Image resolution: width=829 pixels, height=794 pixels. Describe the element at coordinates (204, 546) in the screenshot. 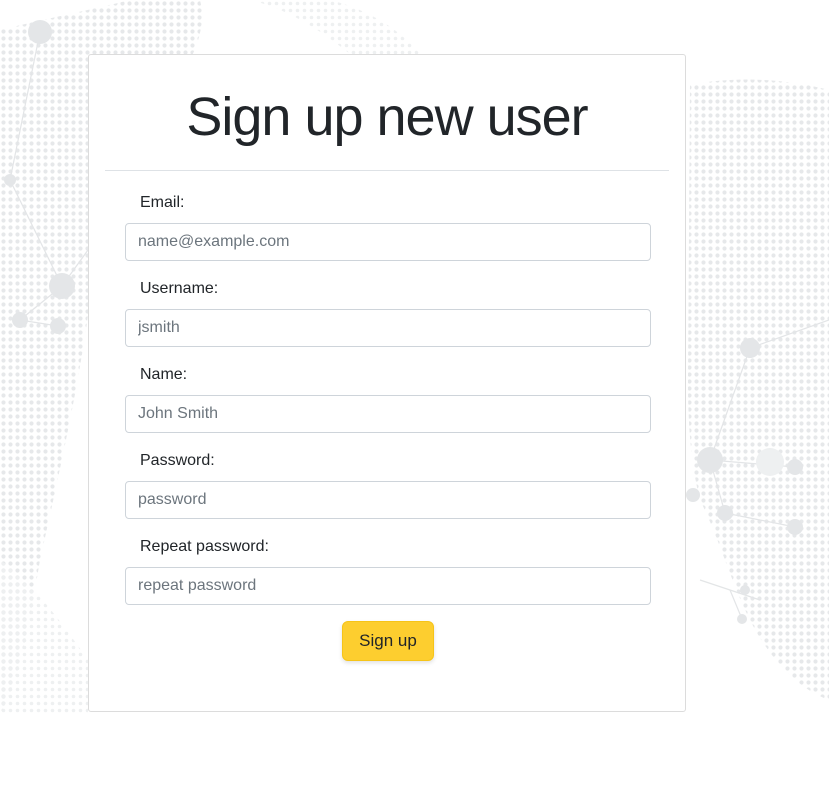

I see `repeat-password-label: Repeat password:` at that location.